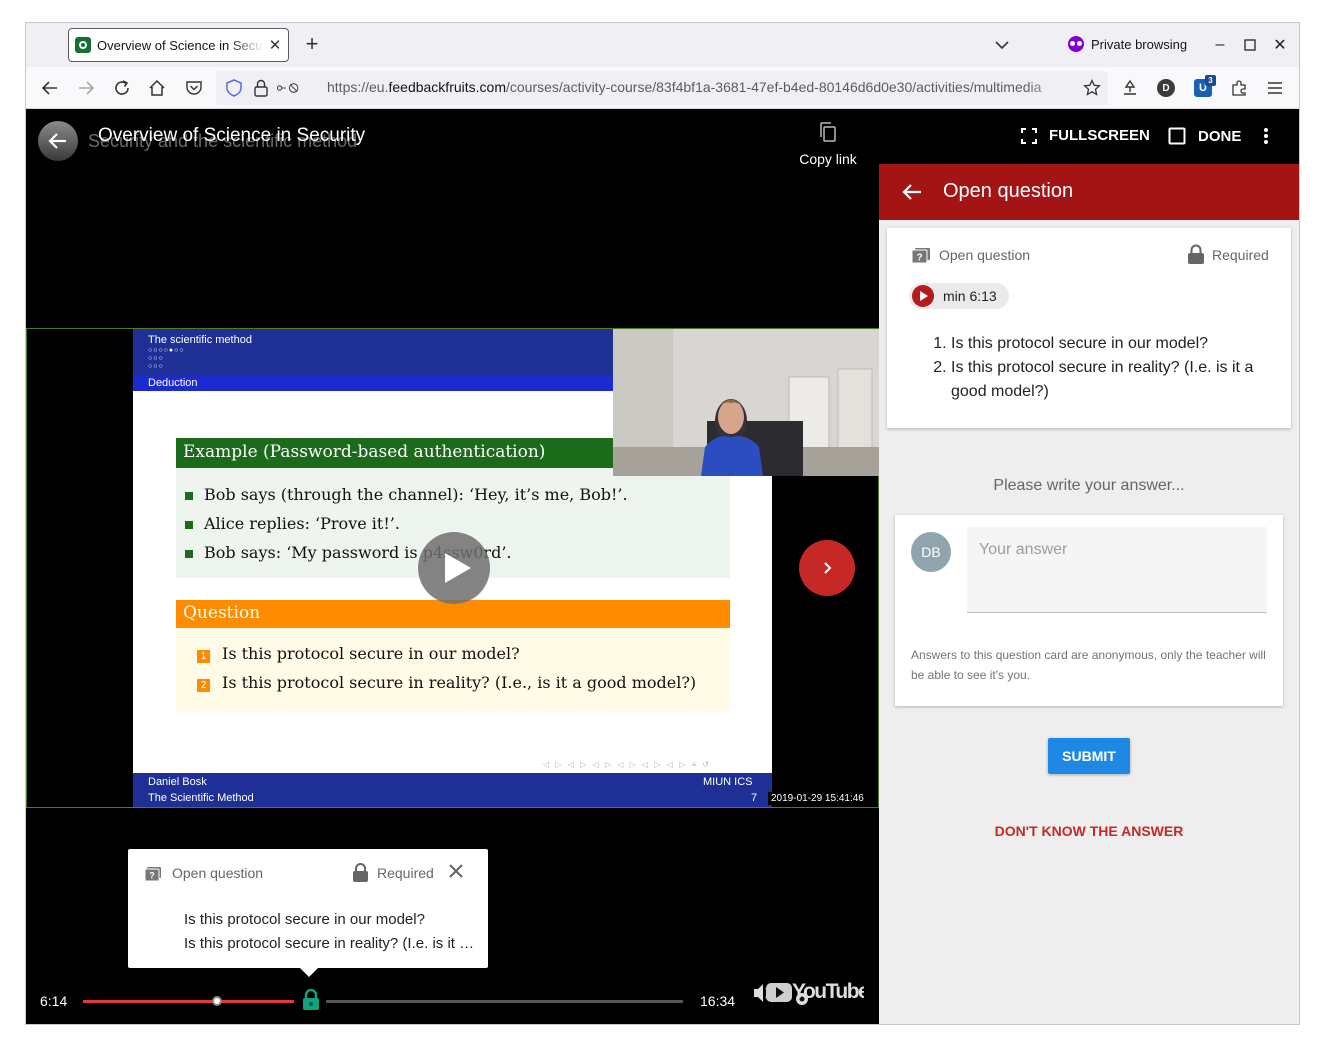 The height and width of the screenshot is (1054, 1325). Describe the element at coordinates (194, 88) in the screenshot. I see `pocket-icon` at that location.